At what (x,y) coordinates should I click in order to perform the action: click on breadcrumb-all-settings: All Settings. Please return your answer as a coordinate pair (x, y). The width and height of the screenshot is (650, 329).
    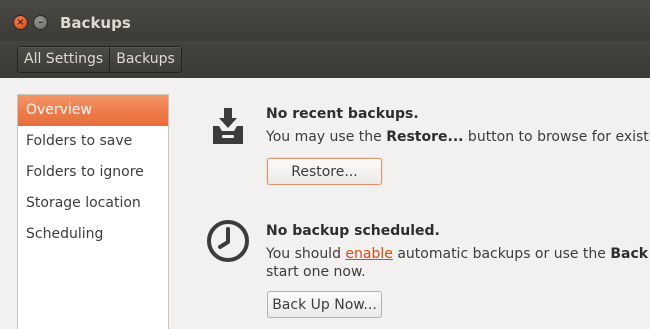
    Looking at the image, I should click on (63, 59).